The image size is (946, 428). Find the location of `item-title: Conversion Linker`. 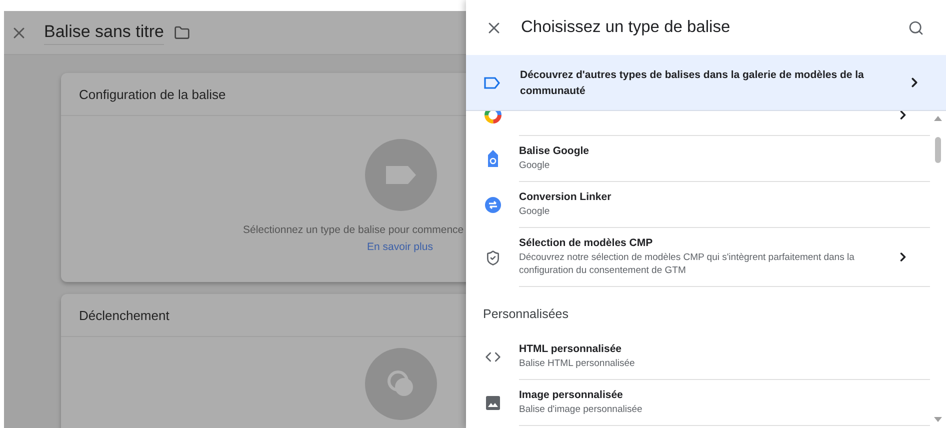

item-title: Conversion Linker is located at coordinates (565, 197).